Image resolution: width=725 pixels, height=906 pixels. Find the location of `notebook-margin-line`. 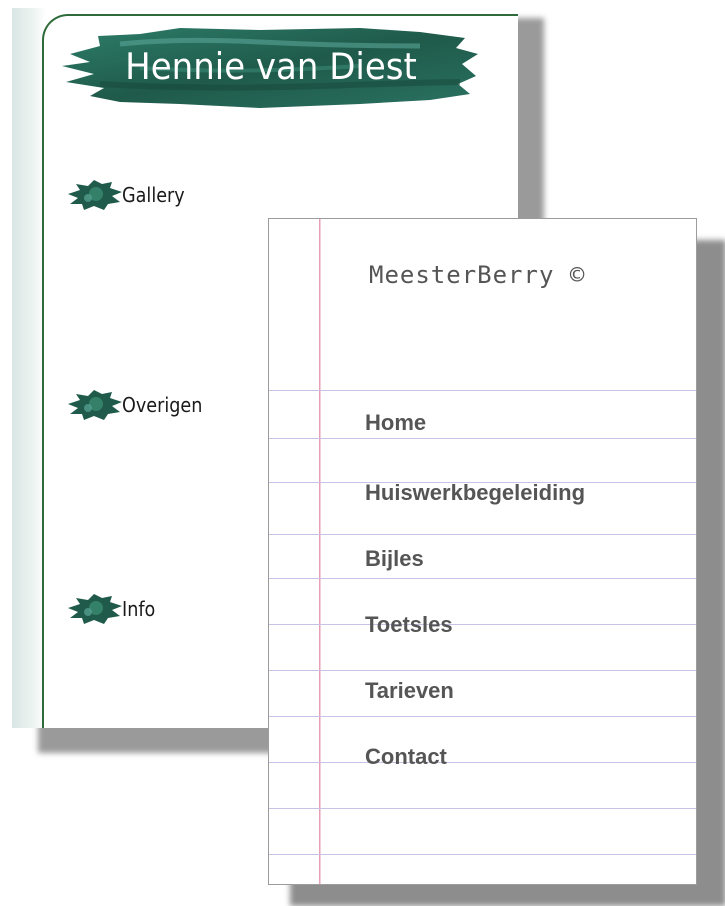

notebook-margin-line is located at coordinates (319, 551).